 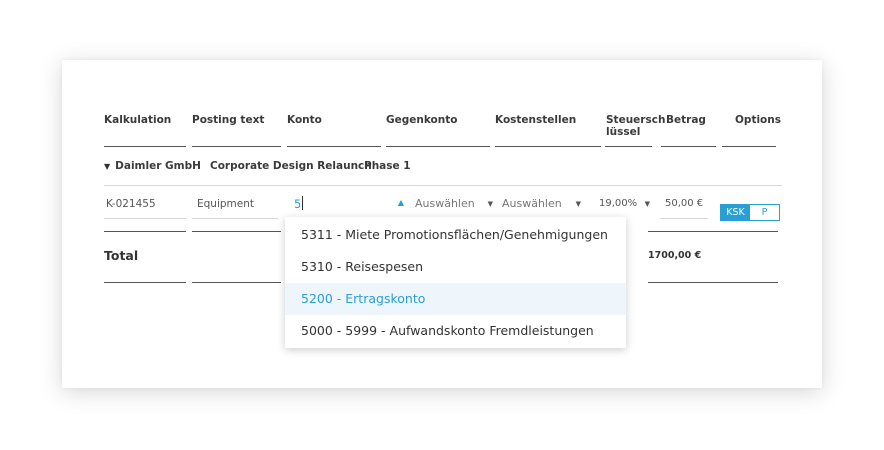 What do you see at coordinates (302, 203) in the screenshot?
I see `text-cursor` at bounding box center [302, 203].